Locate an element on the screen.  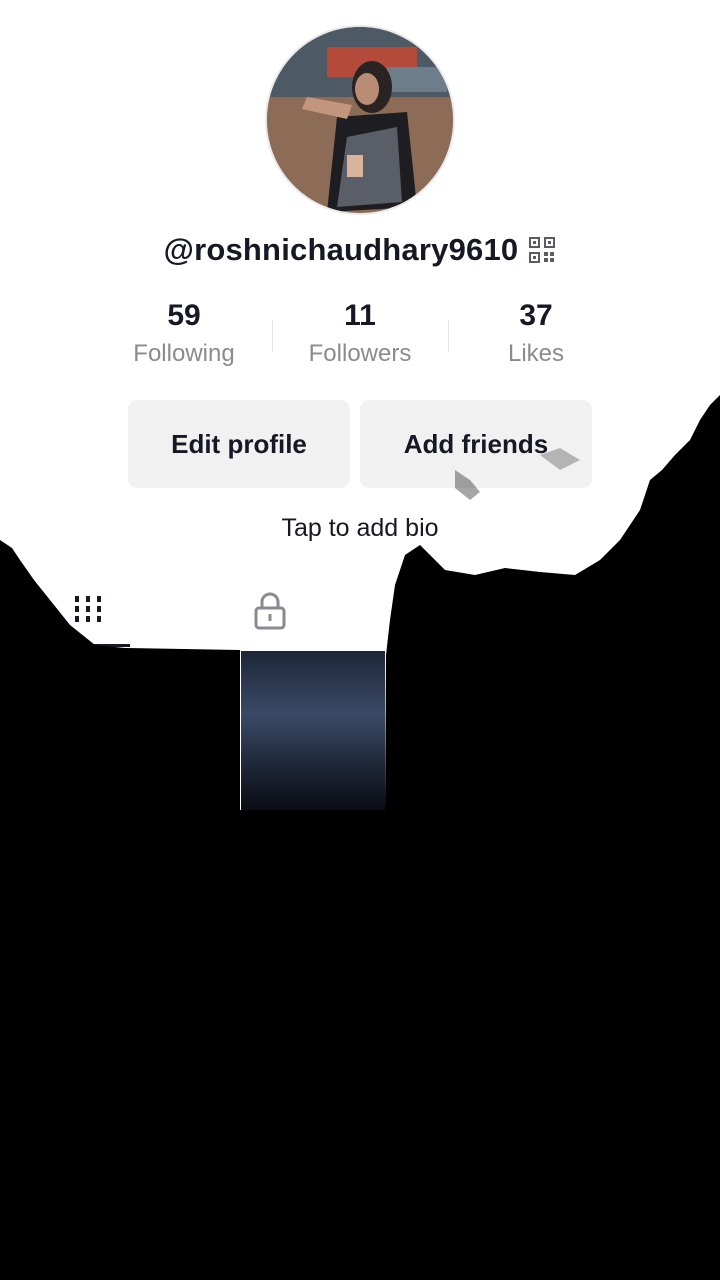
edit-profile-button: Edit profile is located at coordinates (239, 444).